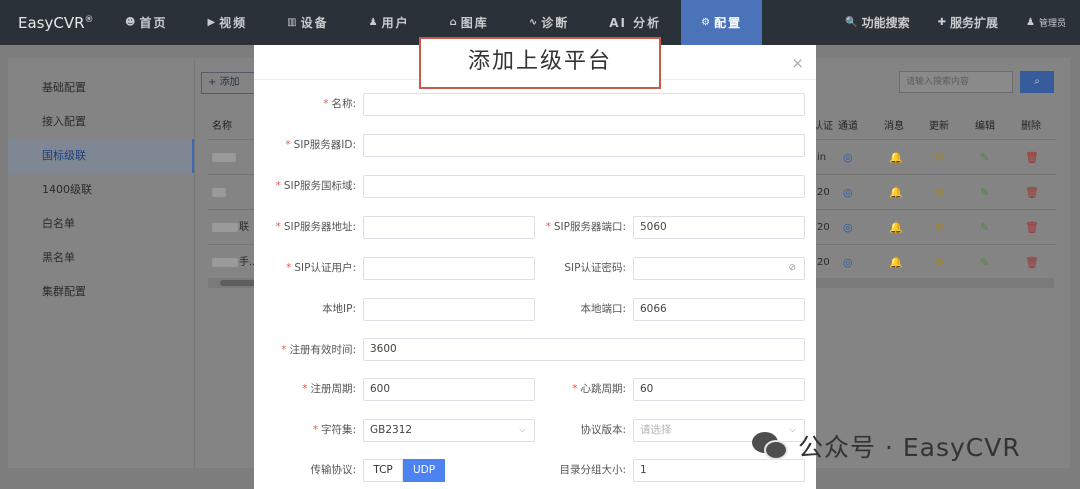  What do you see at coordinates (333, 470) in the screenshot?
I see `transport-protocol-label: 传输协议:` at bounding box center [333, 470].